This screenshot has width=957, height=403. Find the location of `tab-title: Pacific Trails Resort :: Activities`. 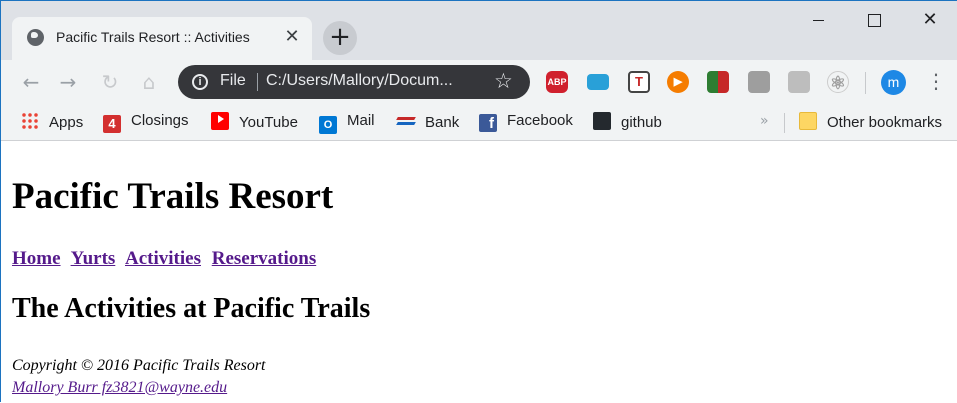

tab-title: Pacific Trails Resort :: Activities is located at coordinates (153, 37).